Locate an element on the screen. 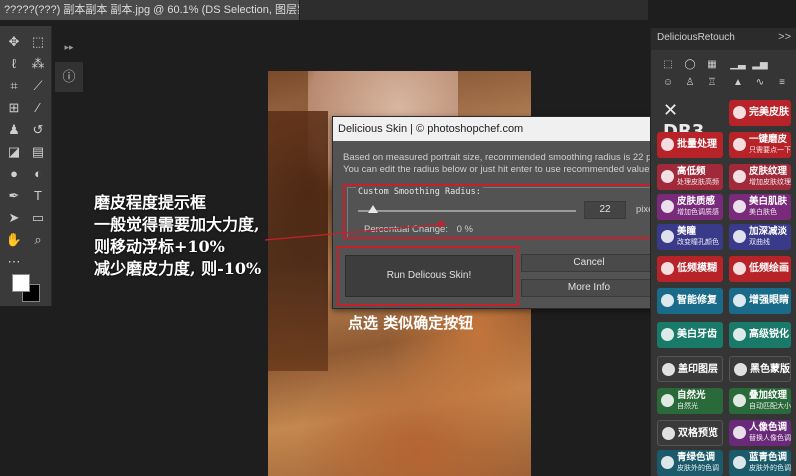  whiten-teeth-button: 美白牙齿 is located at coordinates (690, 335).